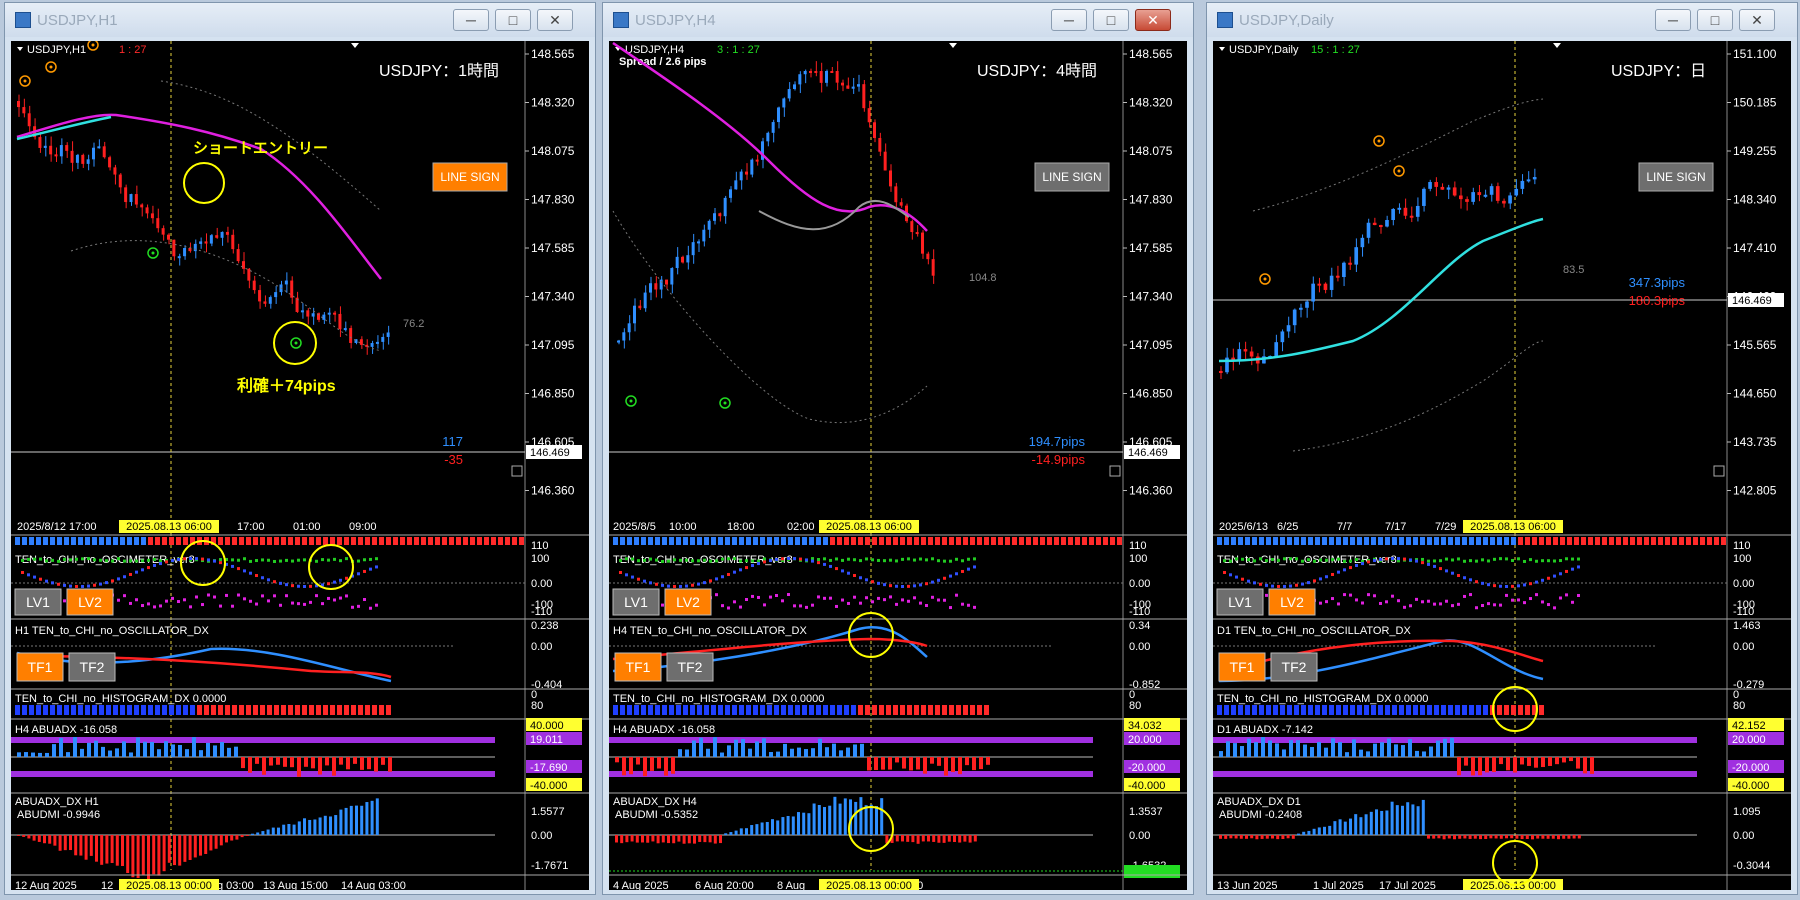 Image resolution: width=1800 pixels, height=900 pixels. I want to click on oscimeter-button-label: LV2, so click(688, 602).